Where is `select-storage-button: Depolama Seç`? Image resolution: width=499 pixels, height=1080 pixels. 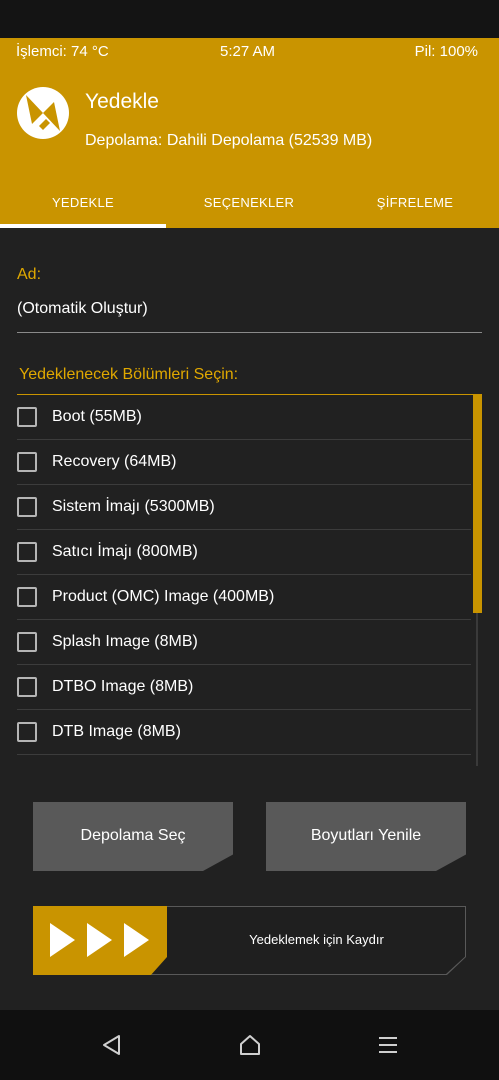
select-storage-button: Depolama Seç is located at coordinates (133, 836).